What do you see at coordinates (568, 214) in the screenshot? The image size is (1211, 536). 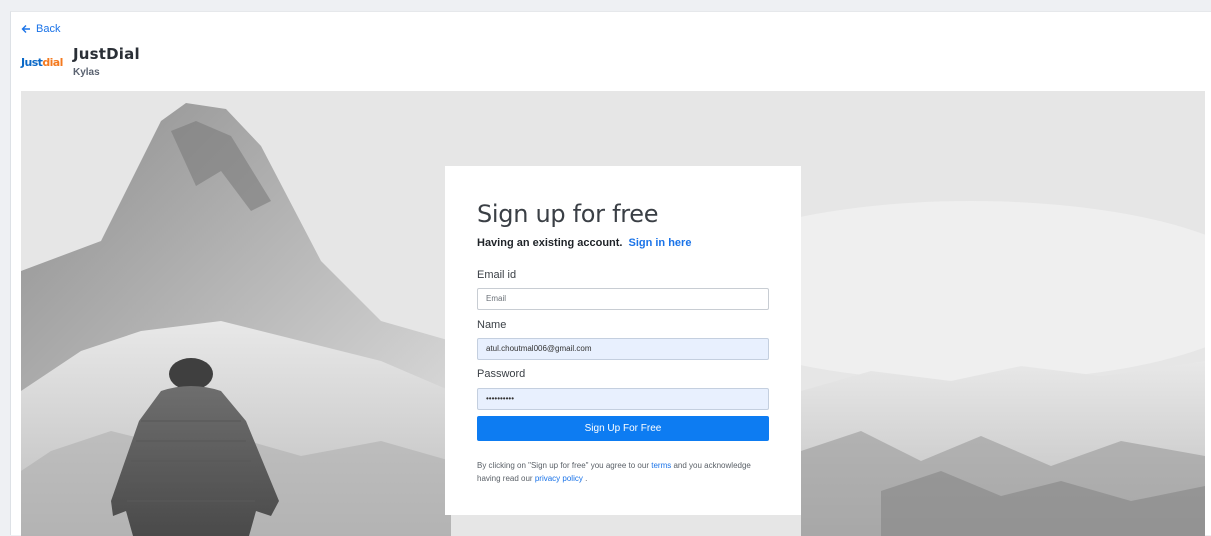 I see `signup-title: Sign up for free` at bounding box center [568, 214].